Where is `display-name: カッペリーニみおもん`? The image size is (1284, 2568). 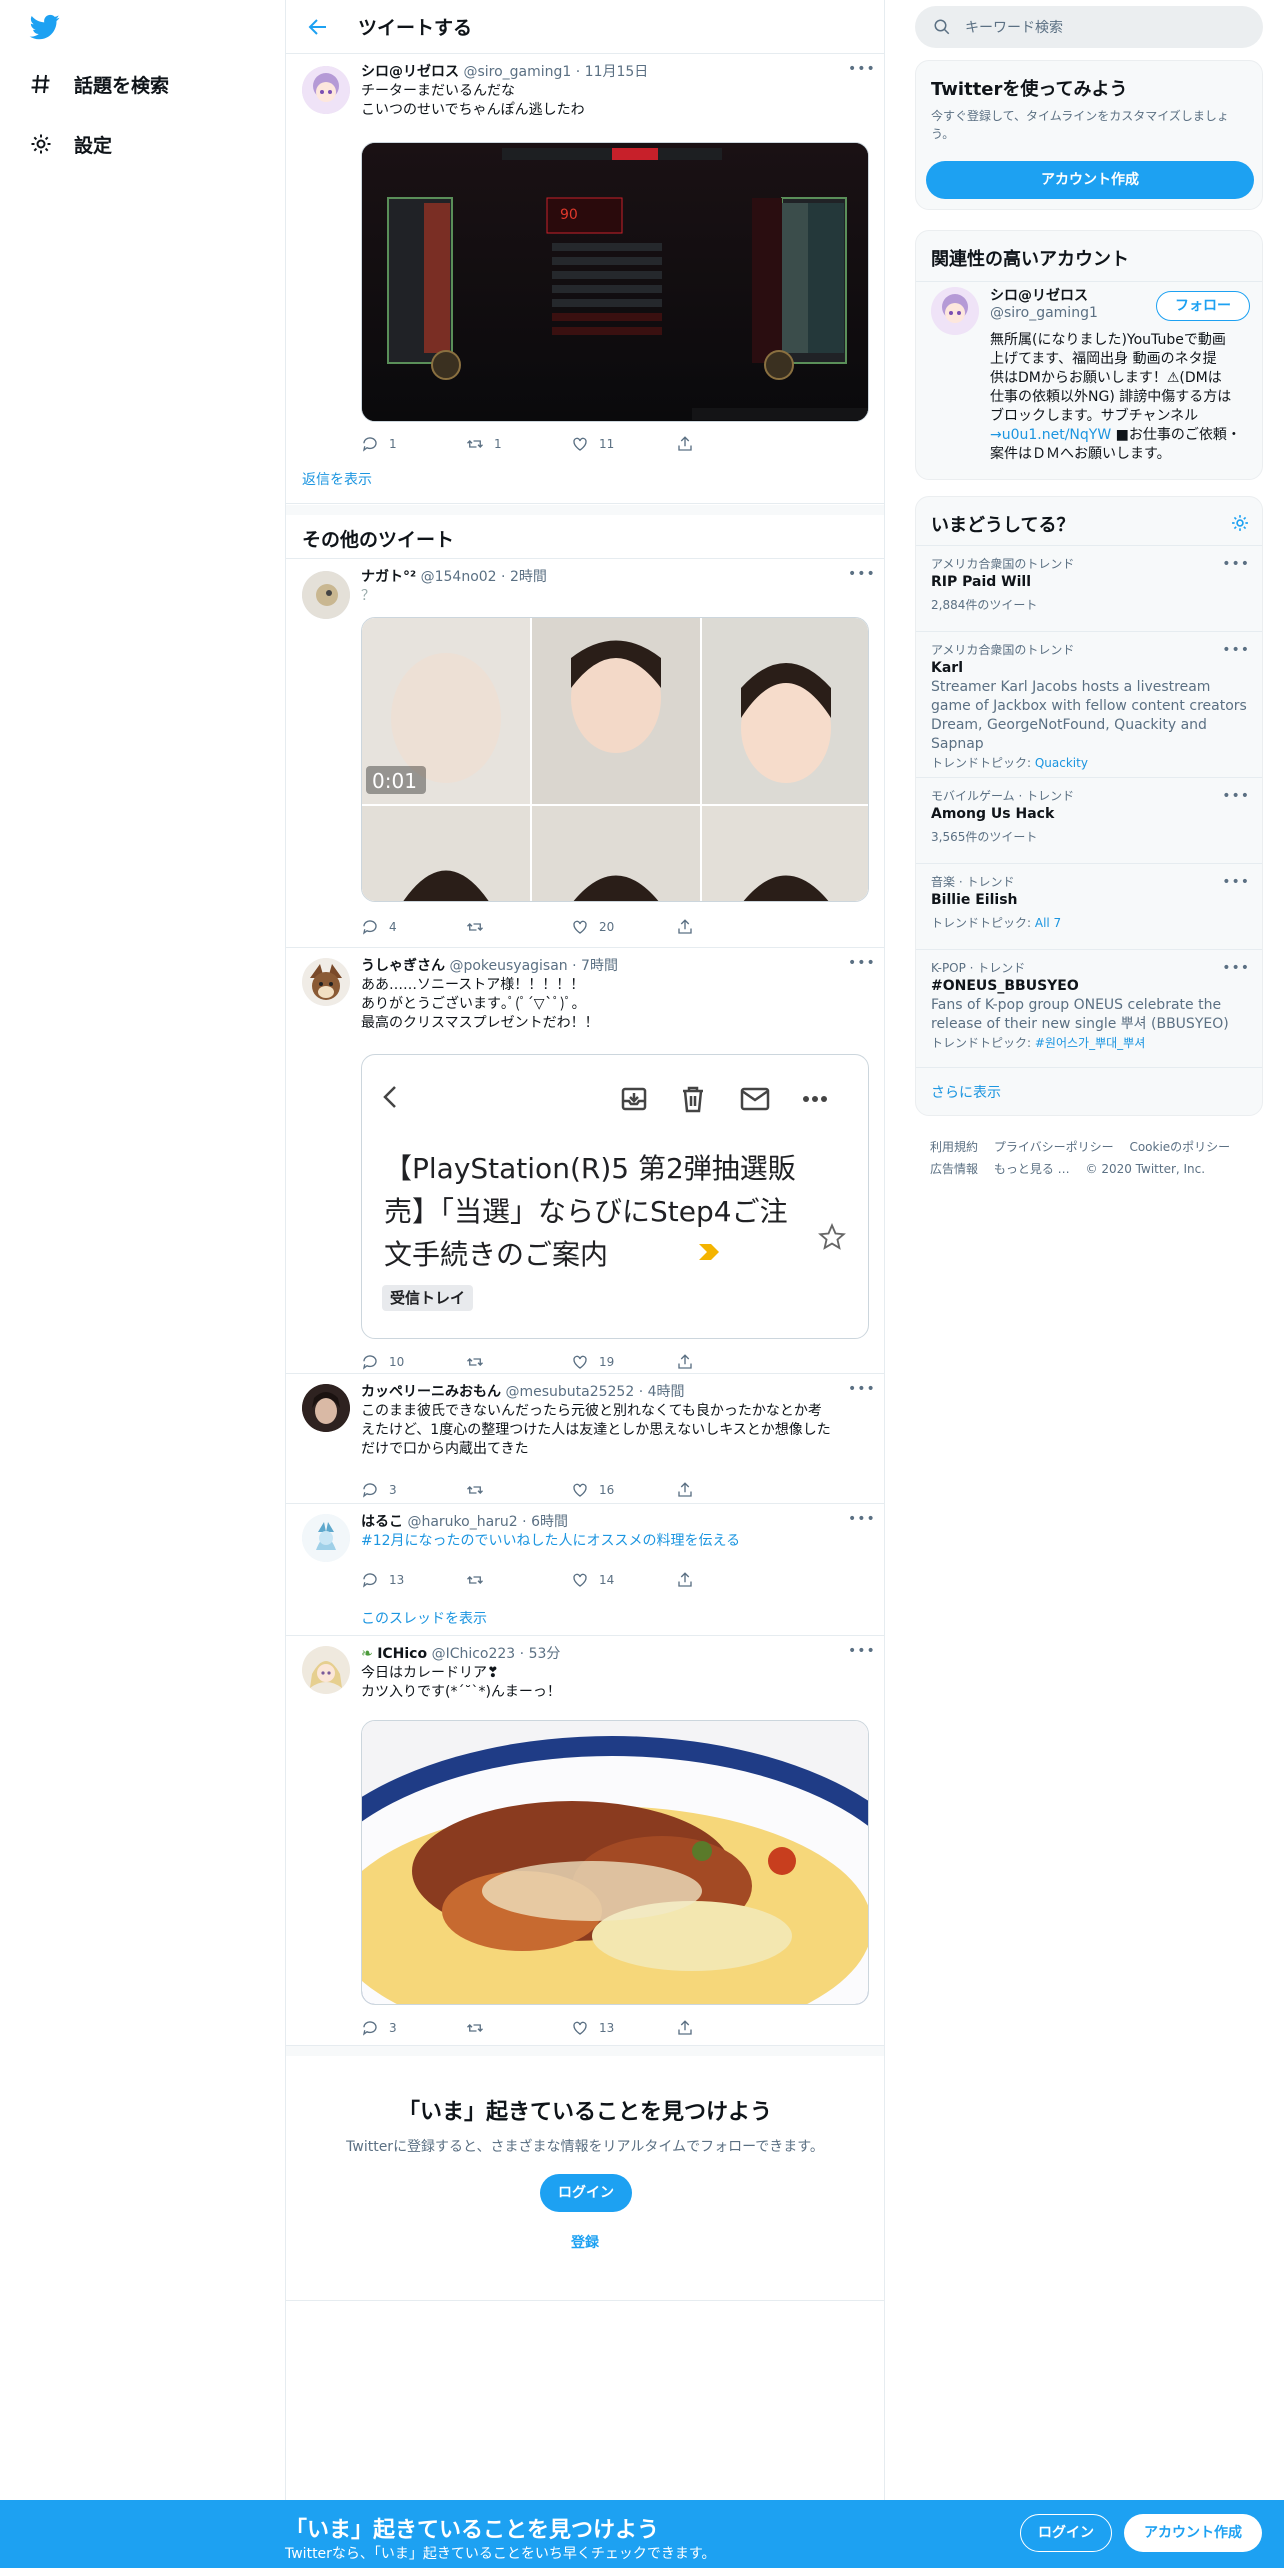
display-name: カッペリーニみおもん is located at coordinates (431, 1392).